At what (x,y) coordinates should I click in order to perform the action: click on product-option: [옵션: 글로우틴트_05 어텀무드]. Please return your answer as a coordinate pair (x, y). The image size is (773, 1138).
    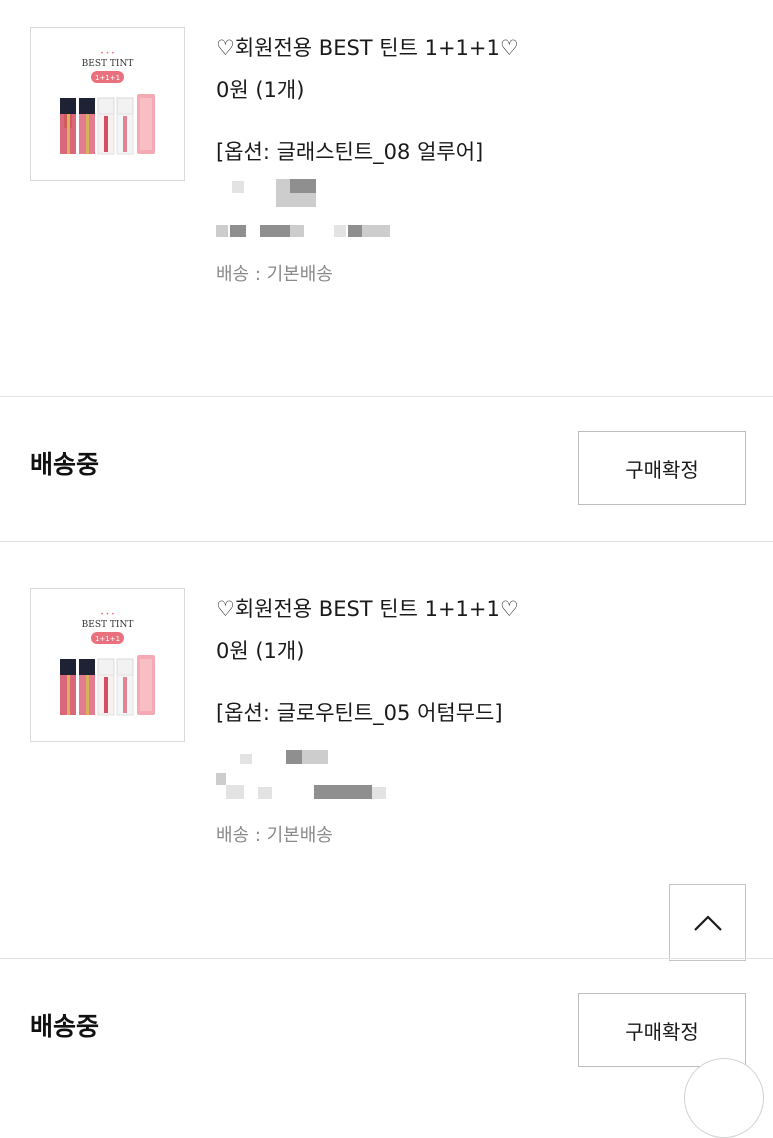
    Looking at the image, I should click on (359, 713).